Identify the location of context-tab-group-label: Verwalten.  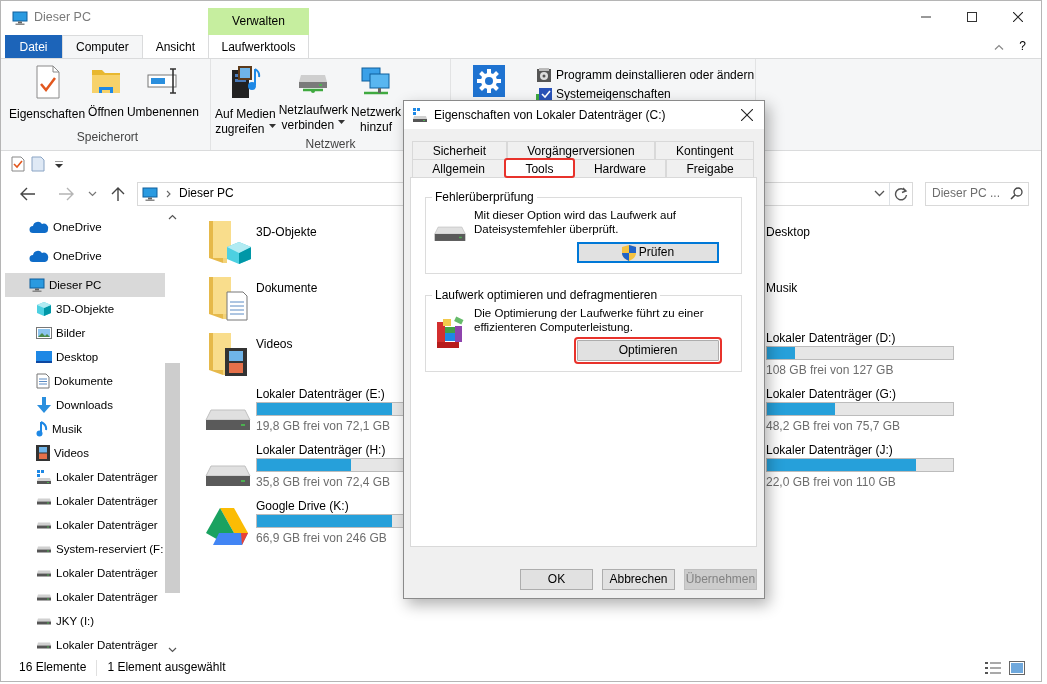
(258, 21).